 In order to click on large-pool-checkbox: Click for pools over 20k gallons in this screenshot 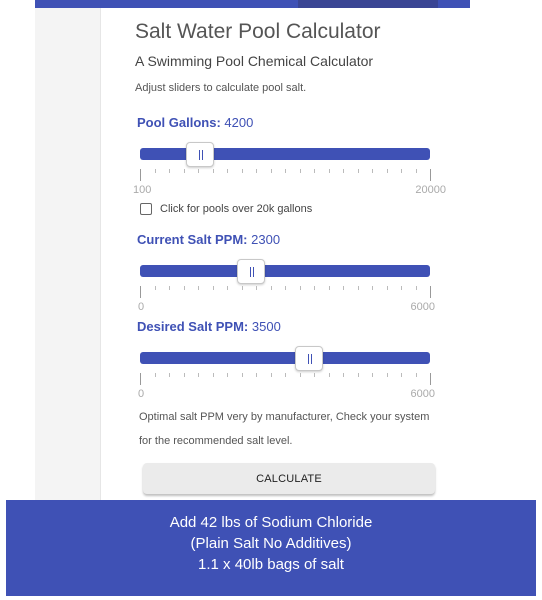, I will do `click(226, 209)`.